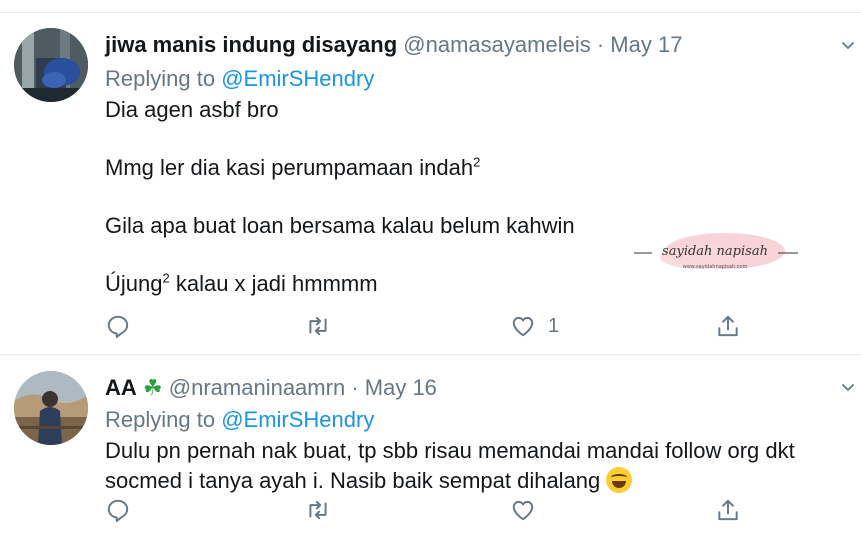 The width and height of the screenshot is (861, 546). What do you see at coordinates (401, 387) in the screenshot?
I see `tweet-date: May 16` at bounding box center [401, 387].